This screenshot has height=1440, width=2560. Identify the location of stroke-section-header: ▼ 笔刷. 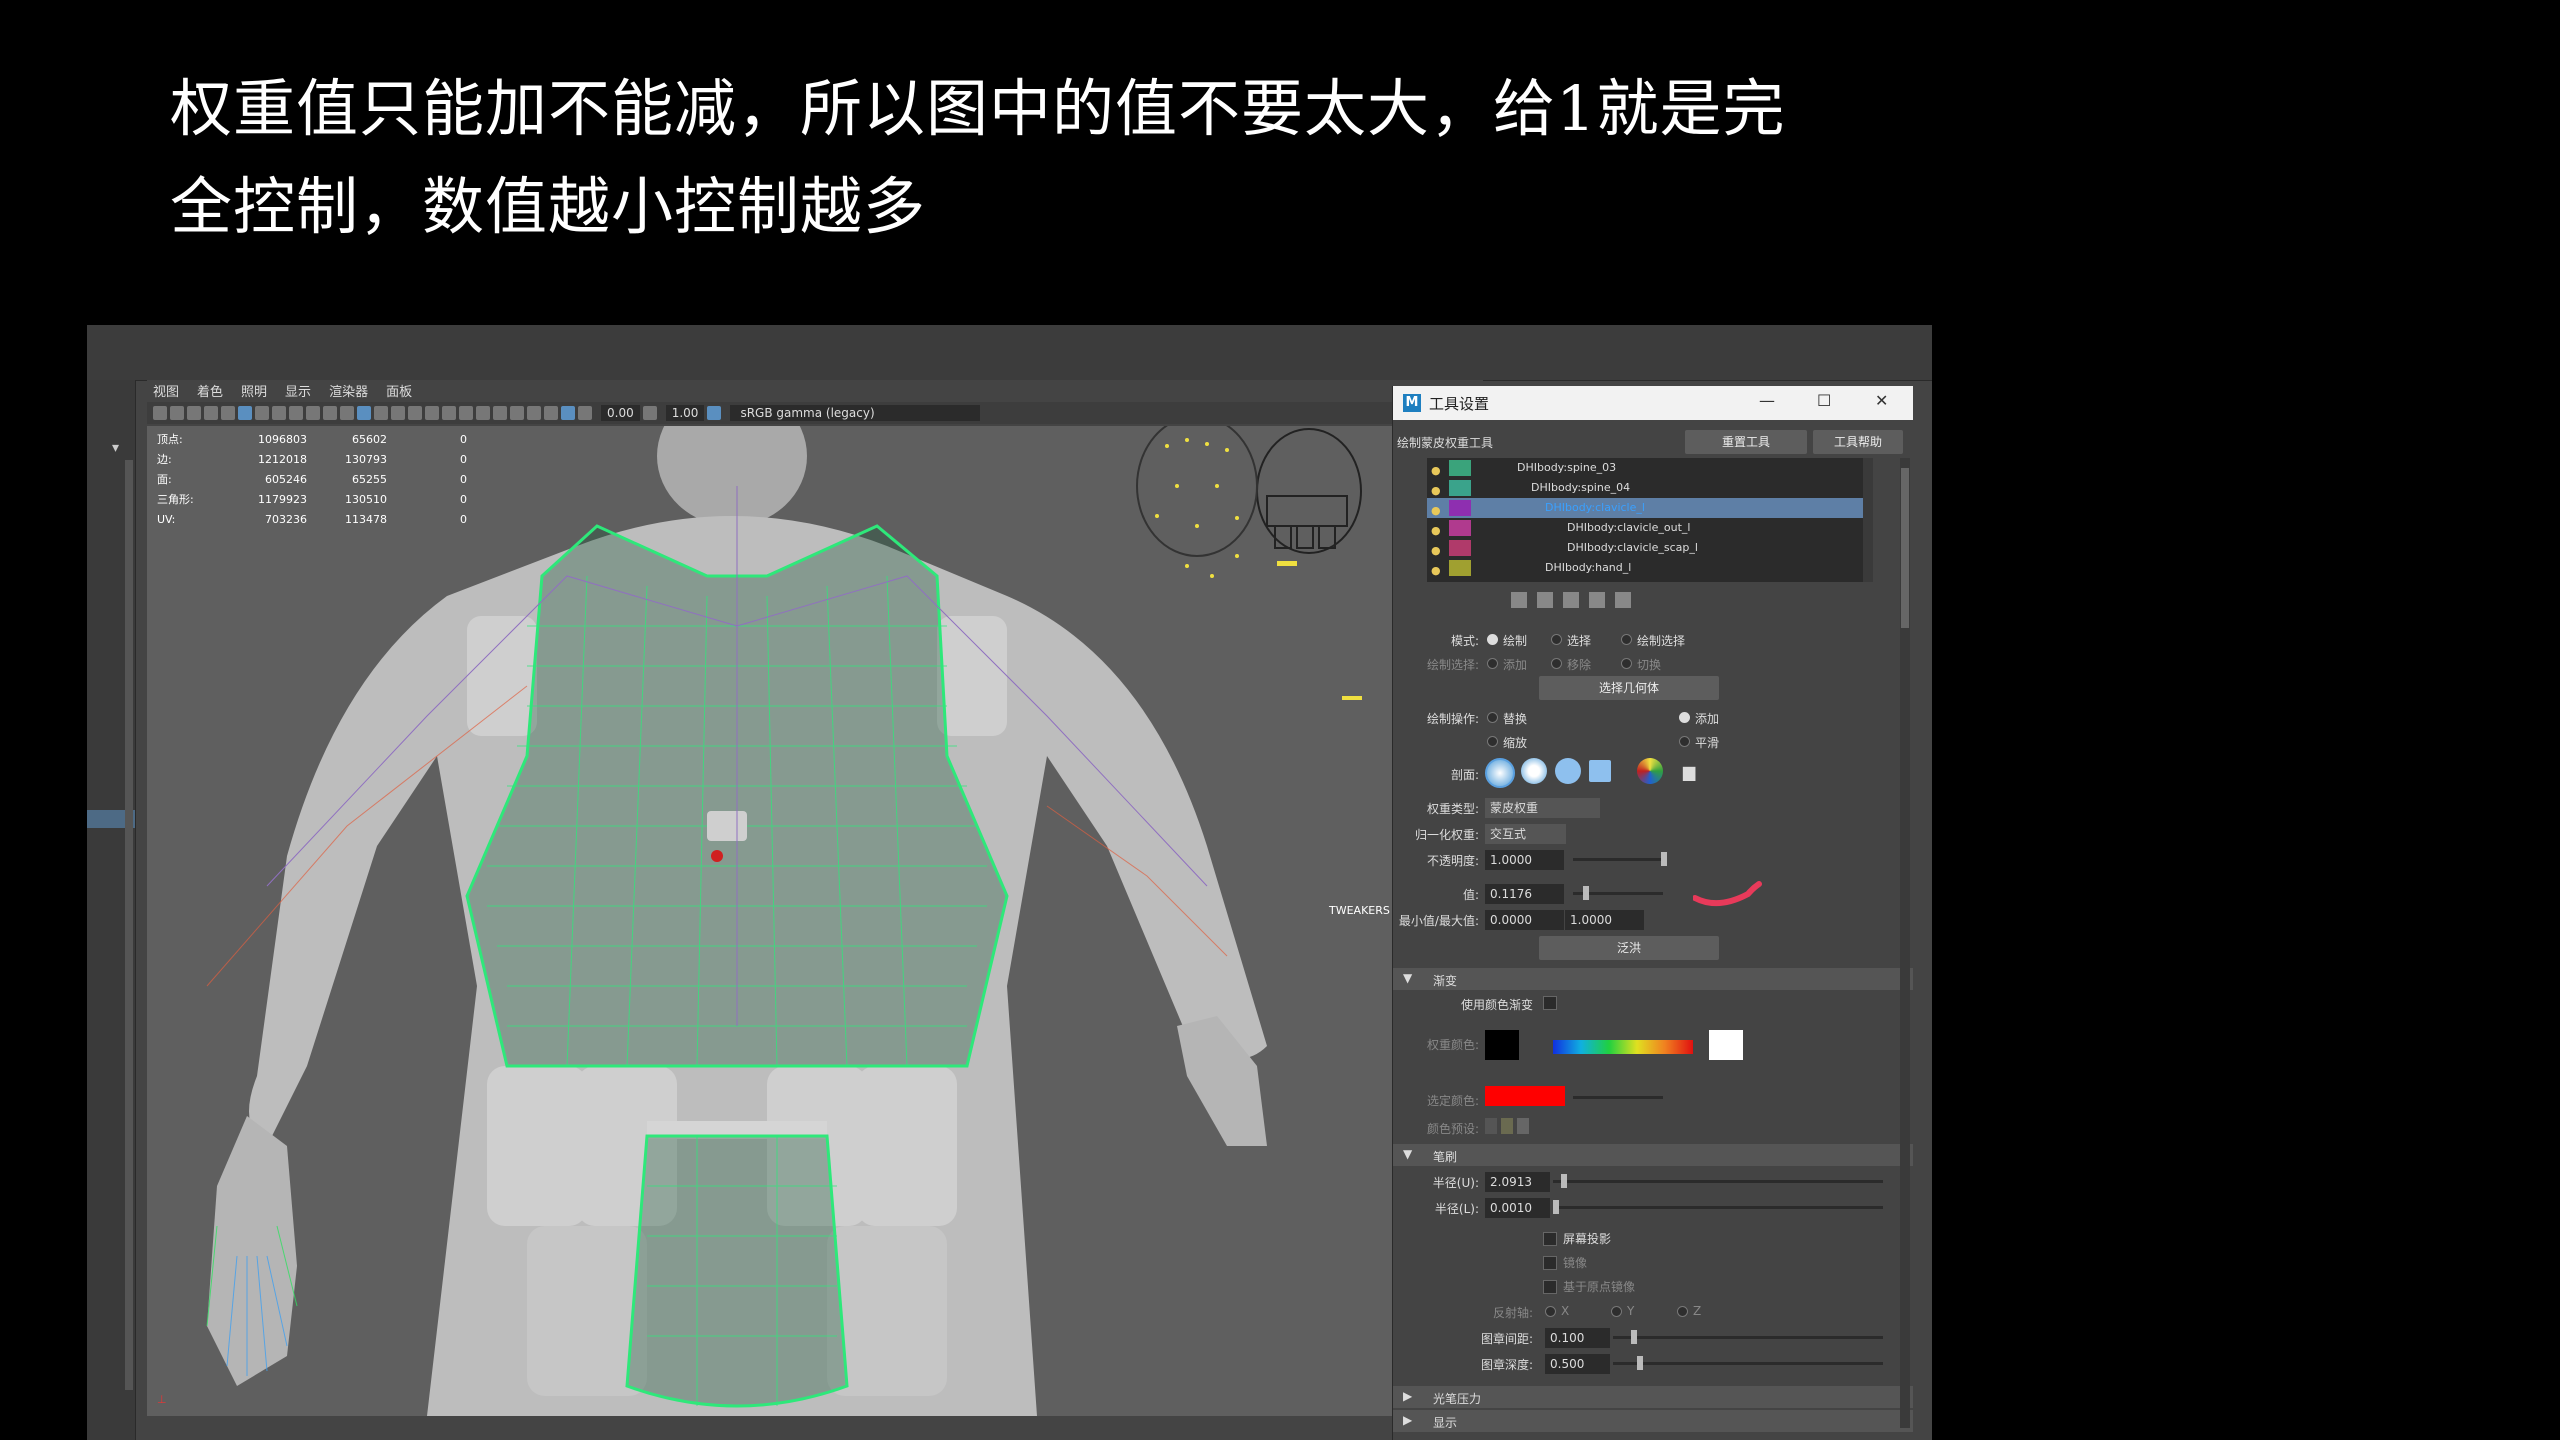
(1653, 1155).